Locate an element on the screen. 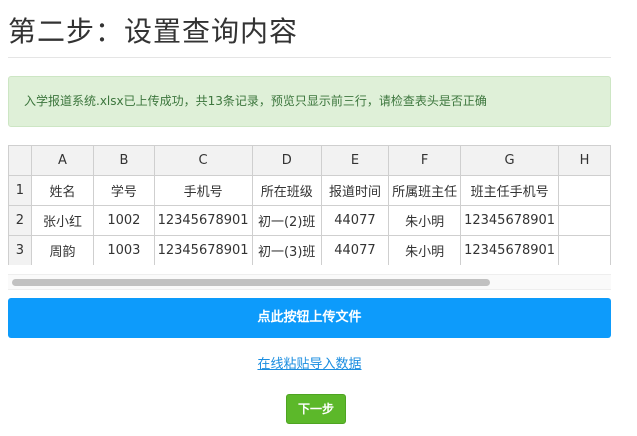  scrollbar-thumb is located at coordinates (251, 282).